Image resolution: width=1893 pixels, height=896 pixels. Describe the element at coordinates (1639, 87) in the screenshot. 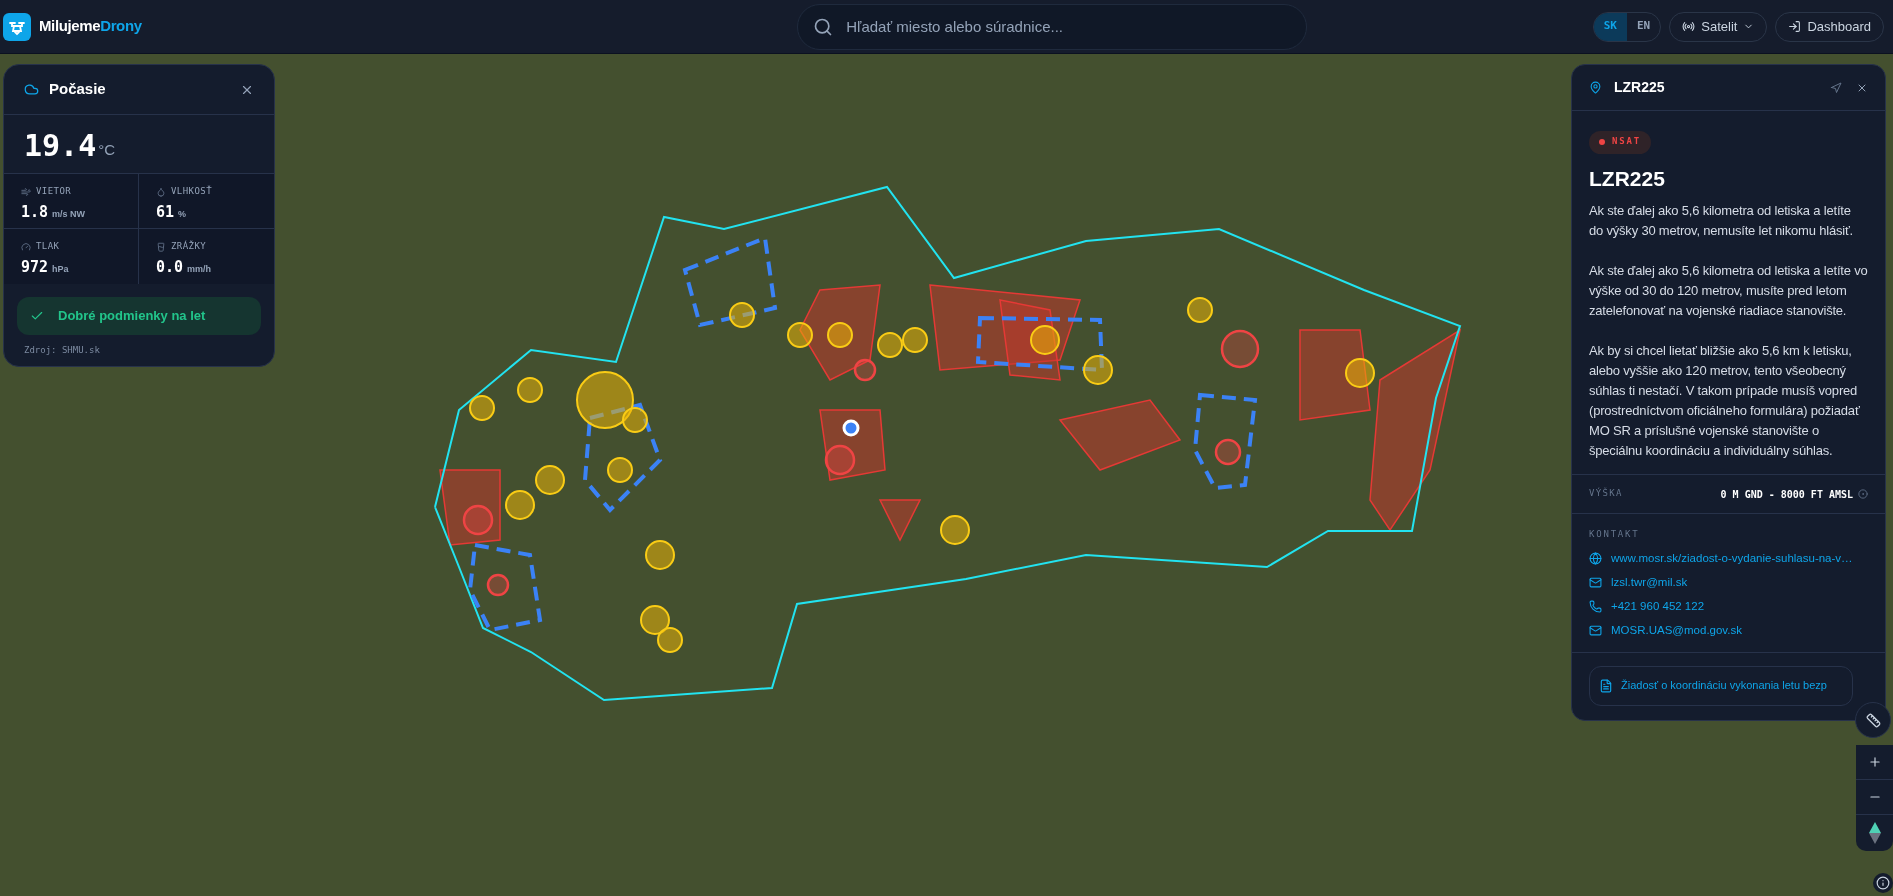

I see `panel-title: LZR225` at that location.